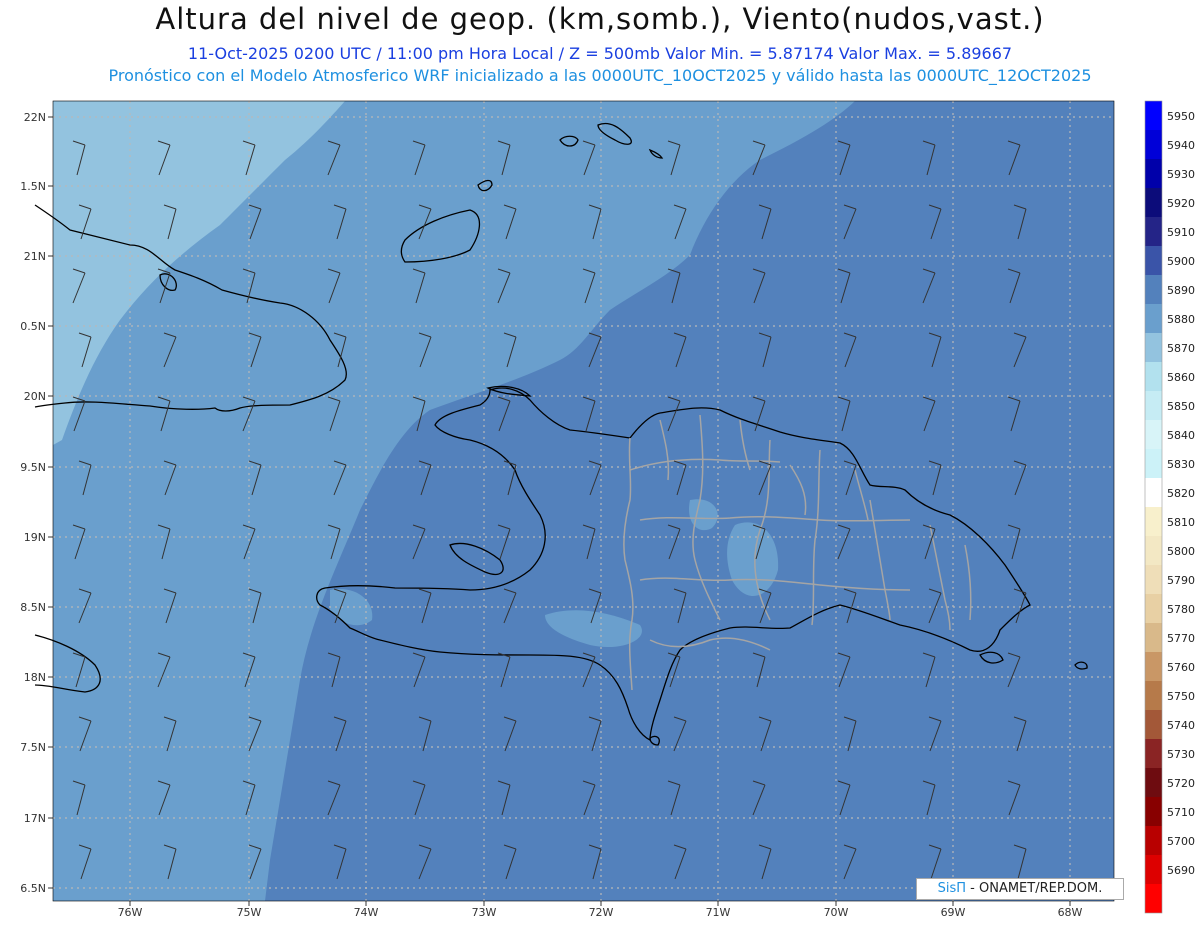  Describe the element at coordinates (33, 607) in the screenshot. I see `lat-label: 8.5N` at that location.